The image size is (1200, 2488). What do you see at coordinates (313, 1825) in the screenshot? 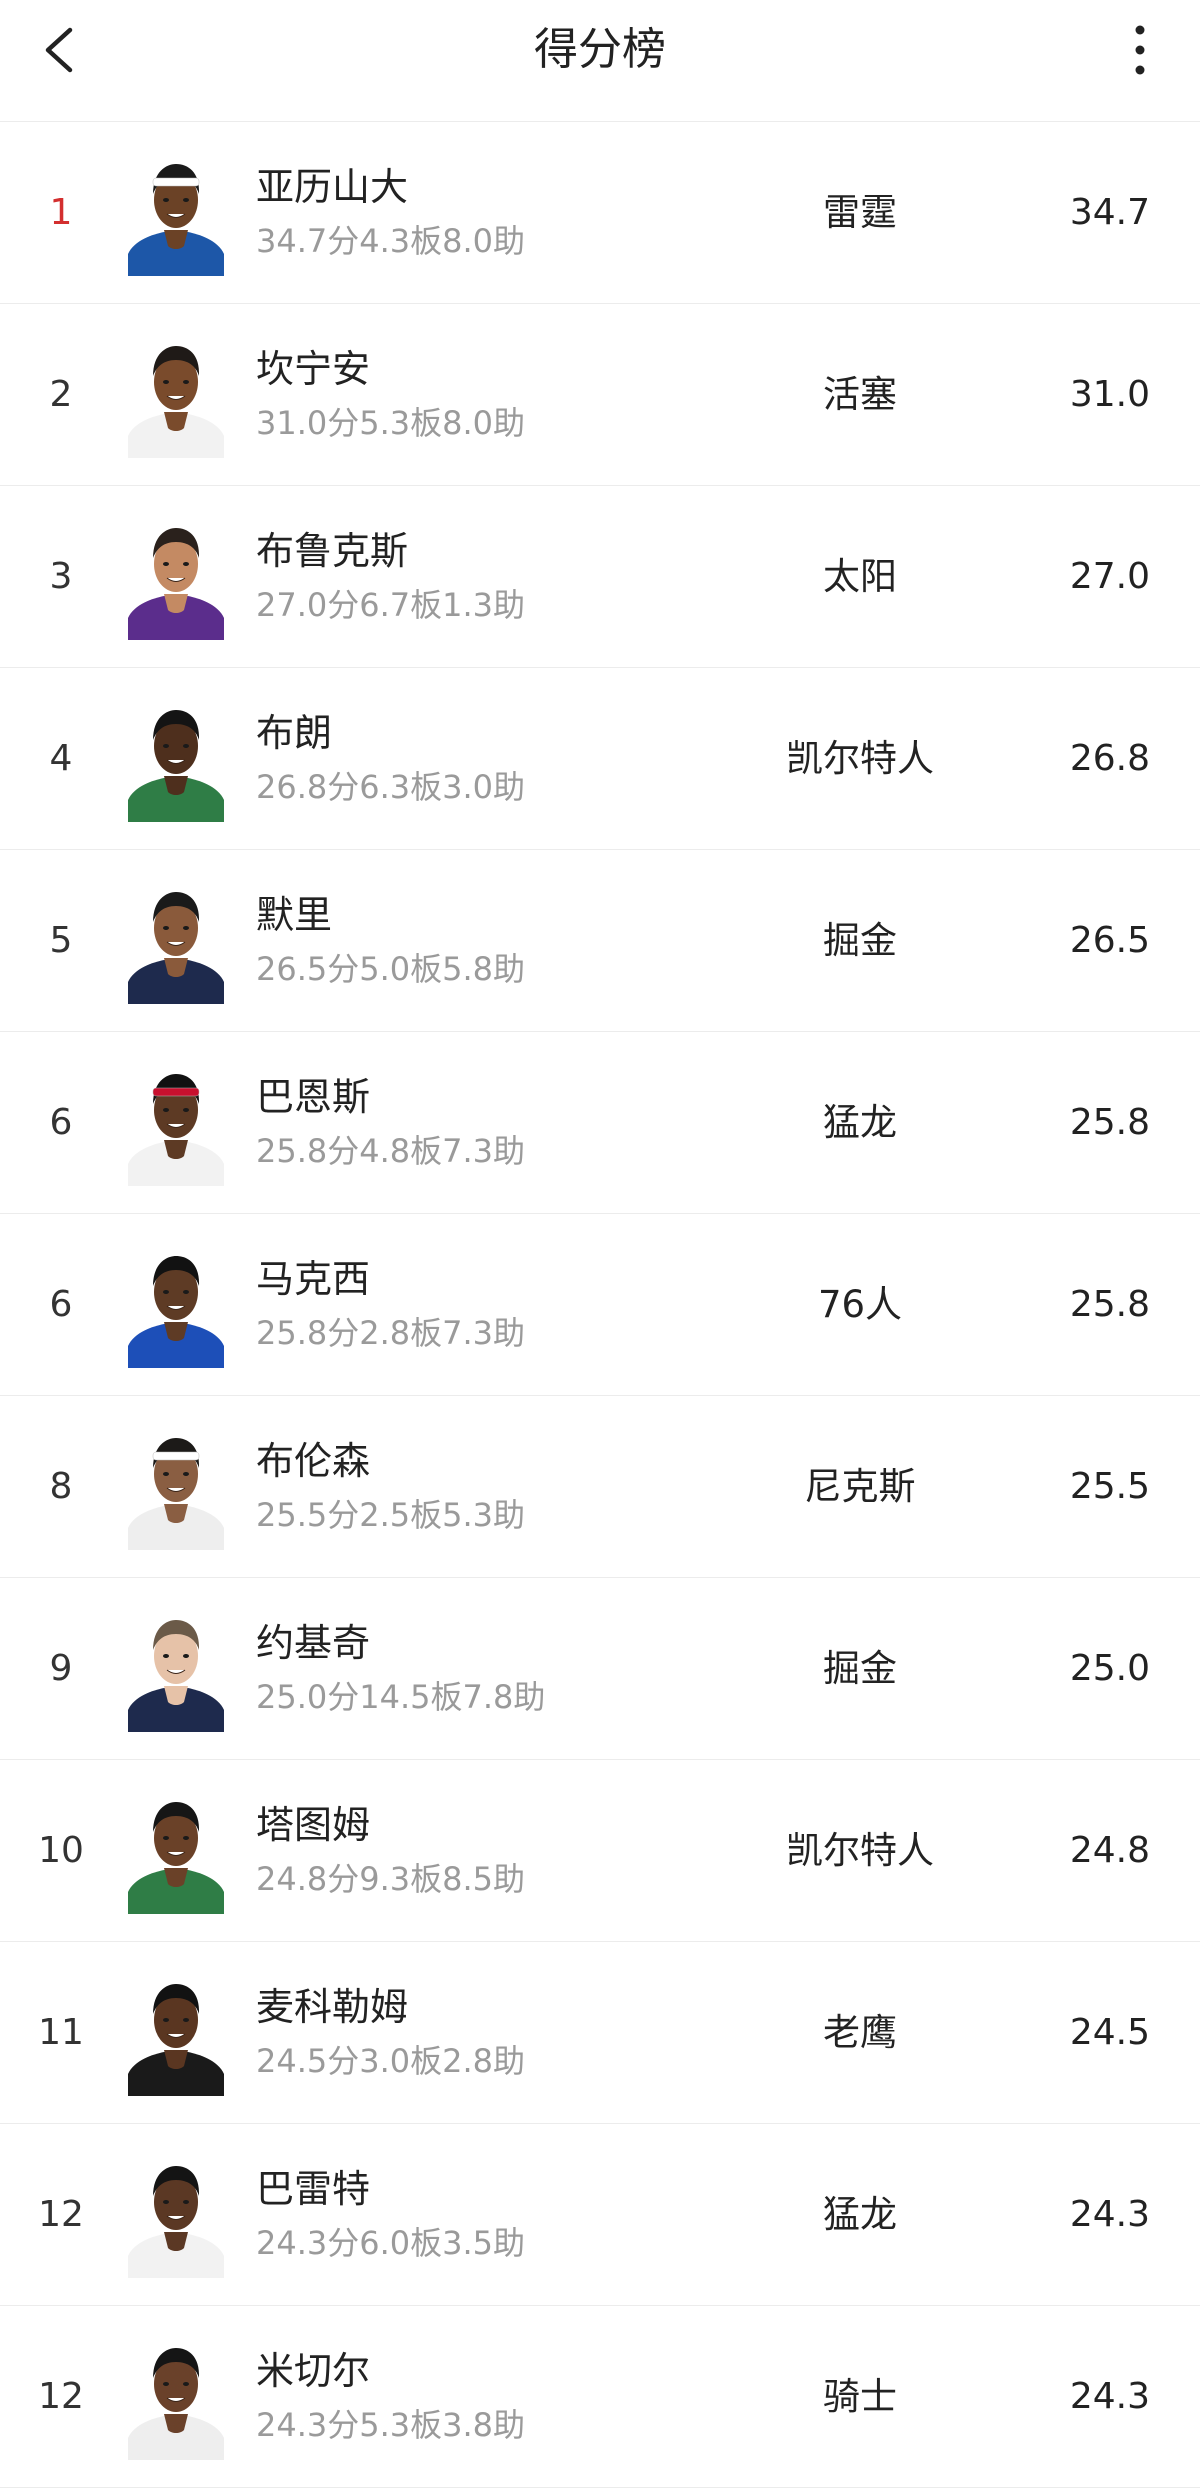
I see `player-name: 塔图姆` at bounding box center [313, 1825].